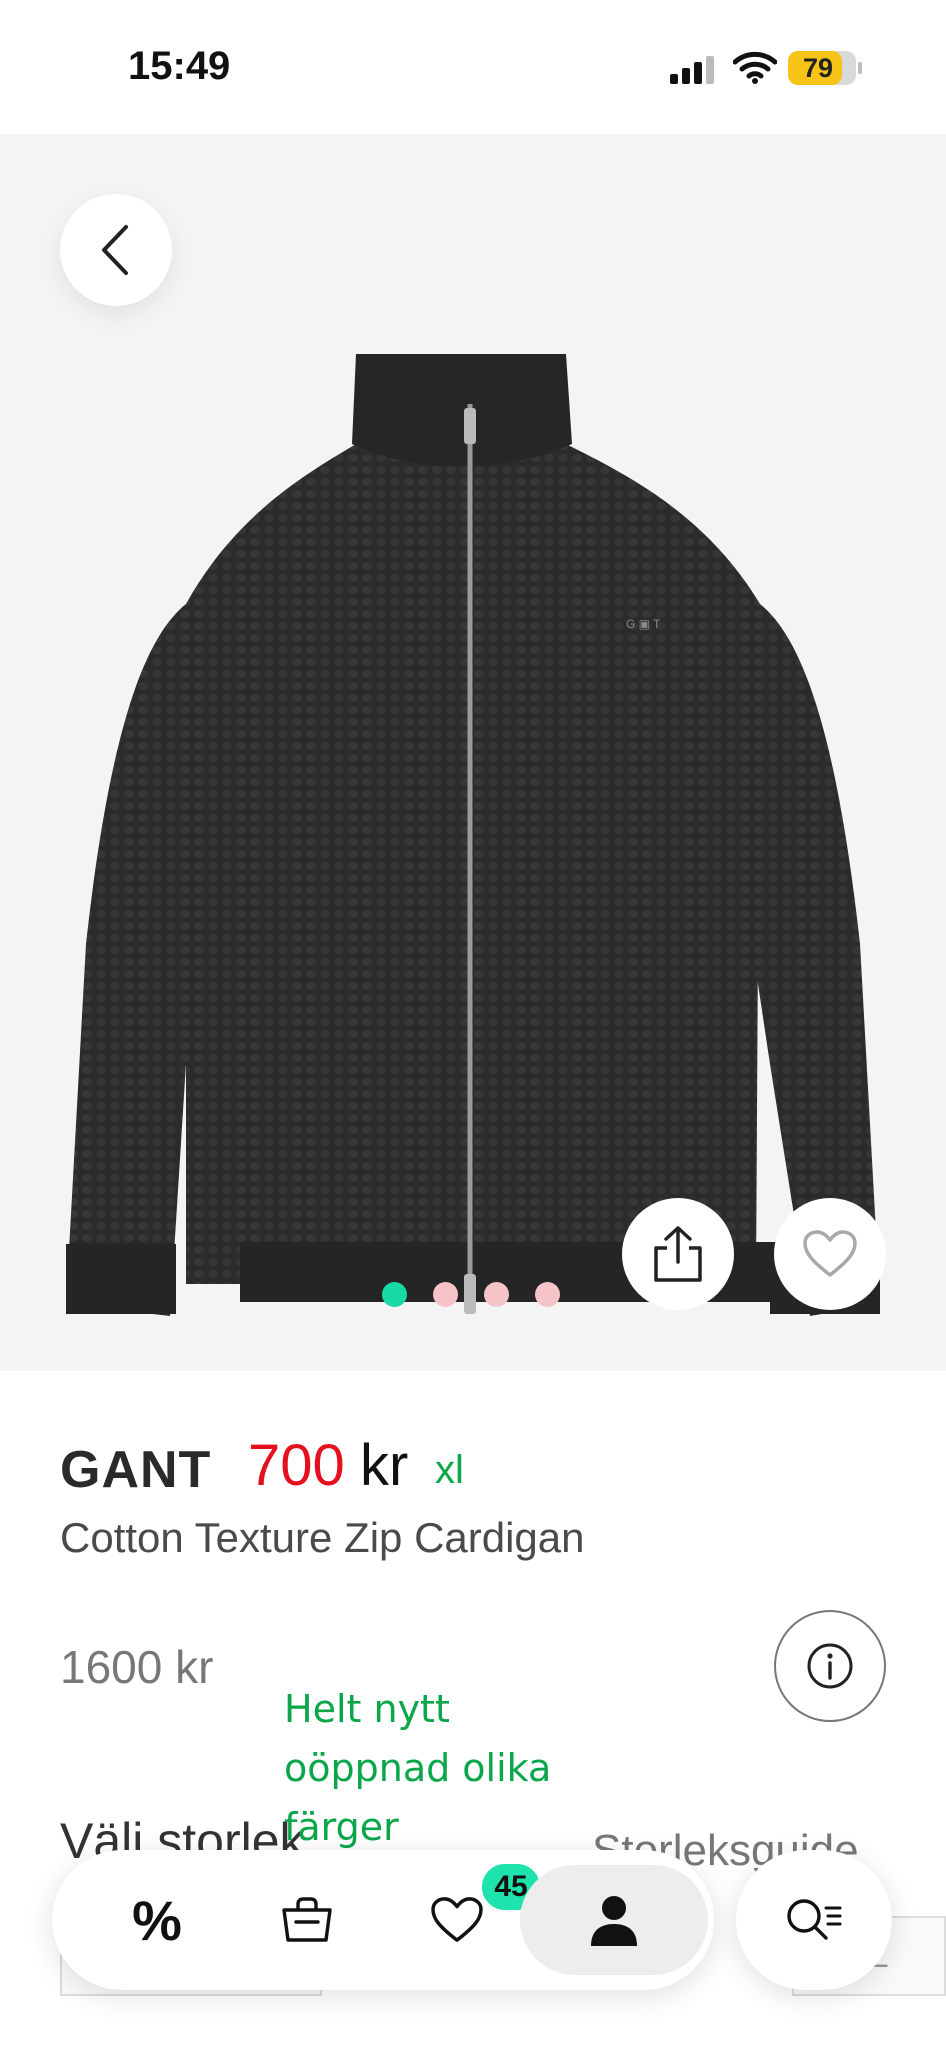  What do you see at coordinates (394, 1294) in the screenshot?
I see `pagination-dot-active` at bounding box center [394, 1294].